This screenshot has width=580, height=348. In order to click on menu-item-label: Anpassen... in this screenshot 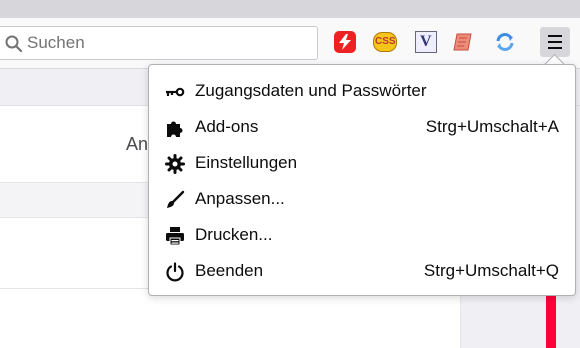, I will do `click(240, 198)`.